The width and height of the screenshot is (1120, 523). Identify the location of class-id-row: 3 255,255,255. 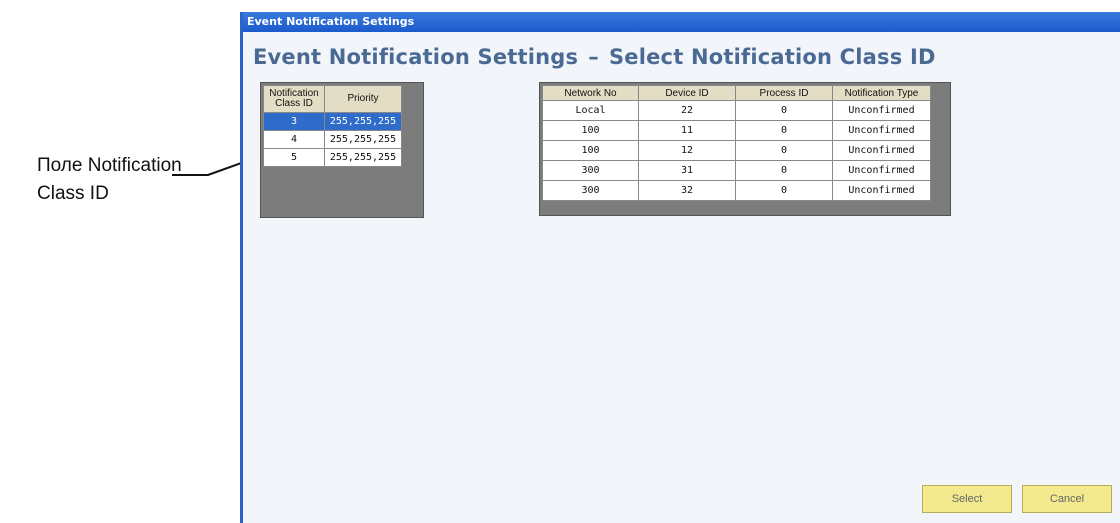
(332, 121).